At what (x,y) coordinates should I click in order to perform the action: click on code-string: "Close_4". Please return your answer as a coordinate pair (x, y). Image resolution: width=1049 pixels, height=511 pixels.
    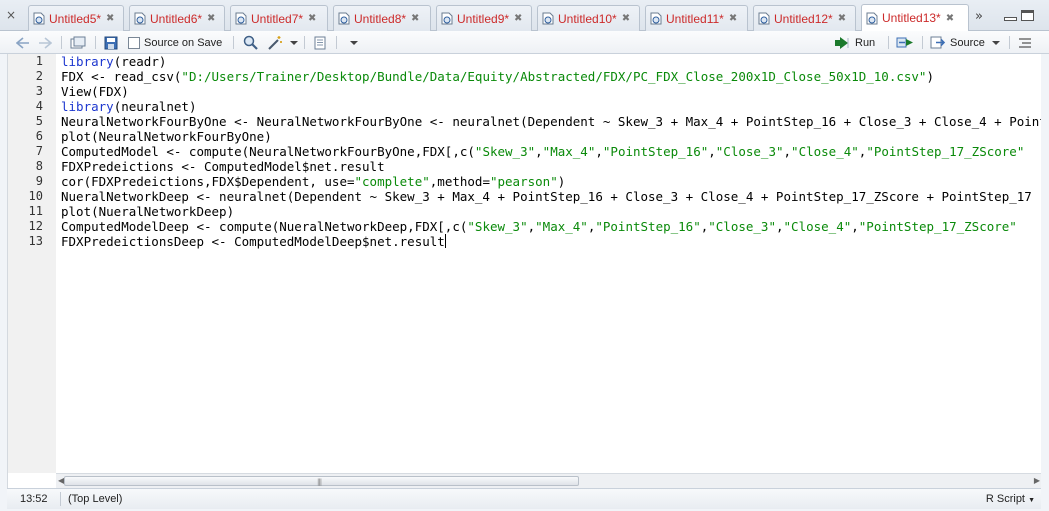
    Looking at the image, I should click on (825, 151).